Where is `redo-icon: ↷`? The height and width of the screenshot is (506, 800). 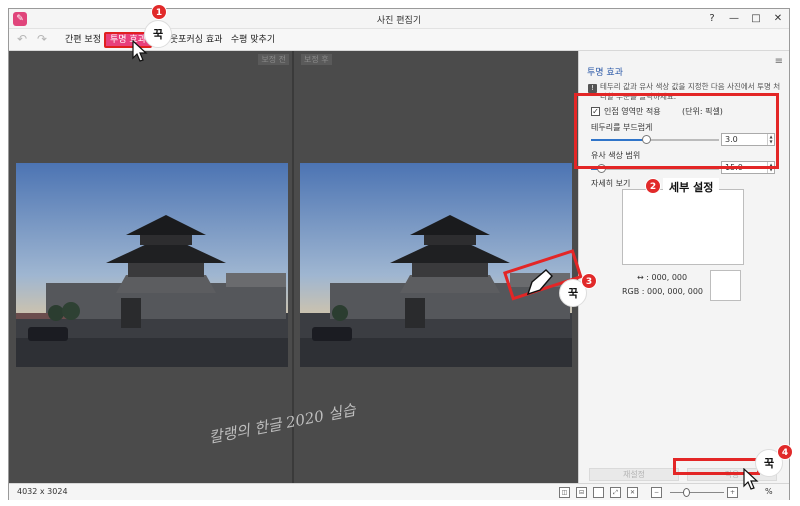 redo-icon: ↷ is located at coordinates (42, 39).